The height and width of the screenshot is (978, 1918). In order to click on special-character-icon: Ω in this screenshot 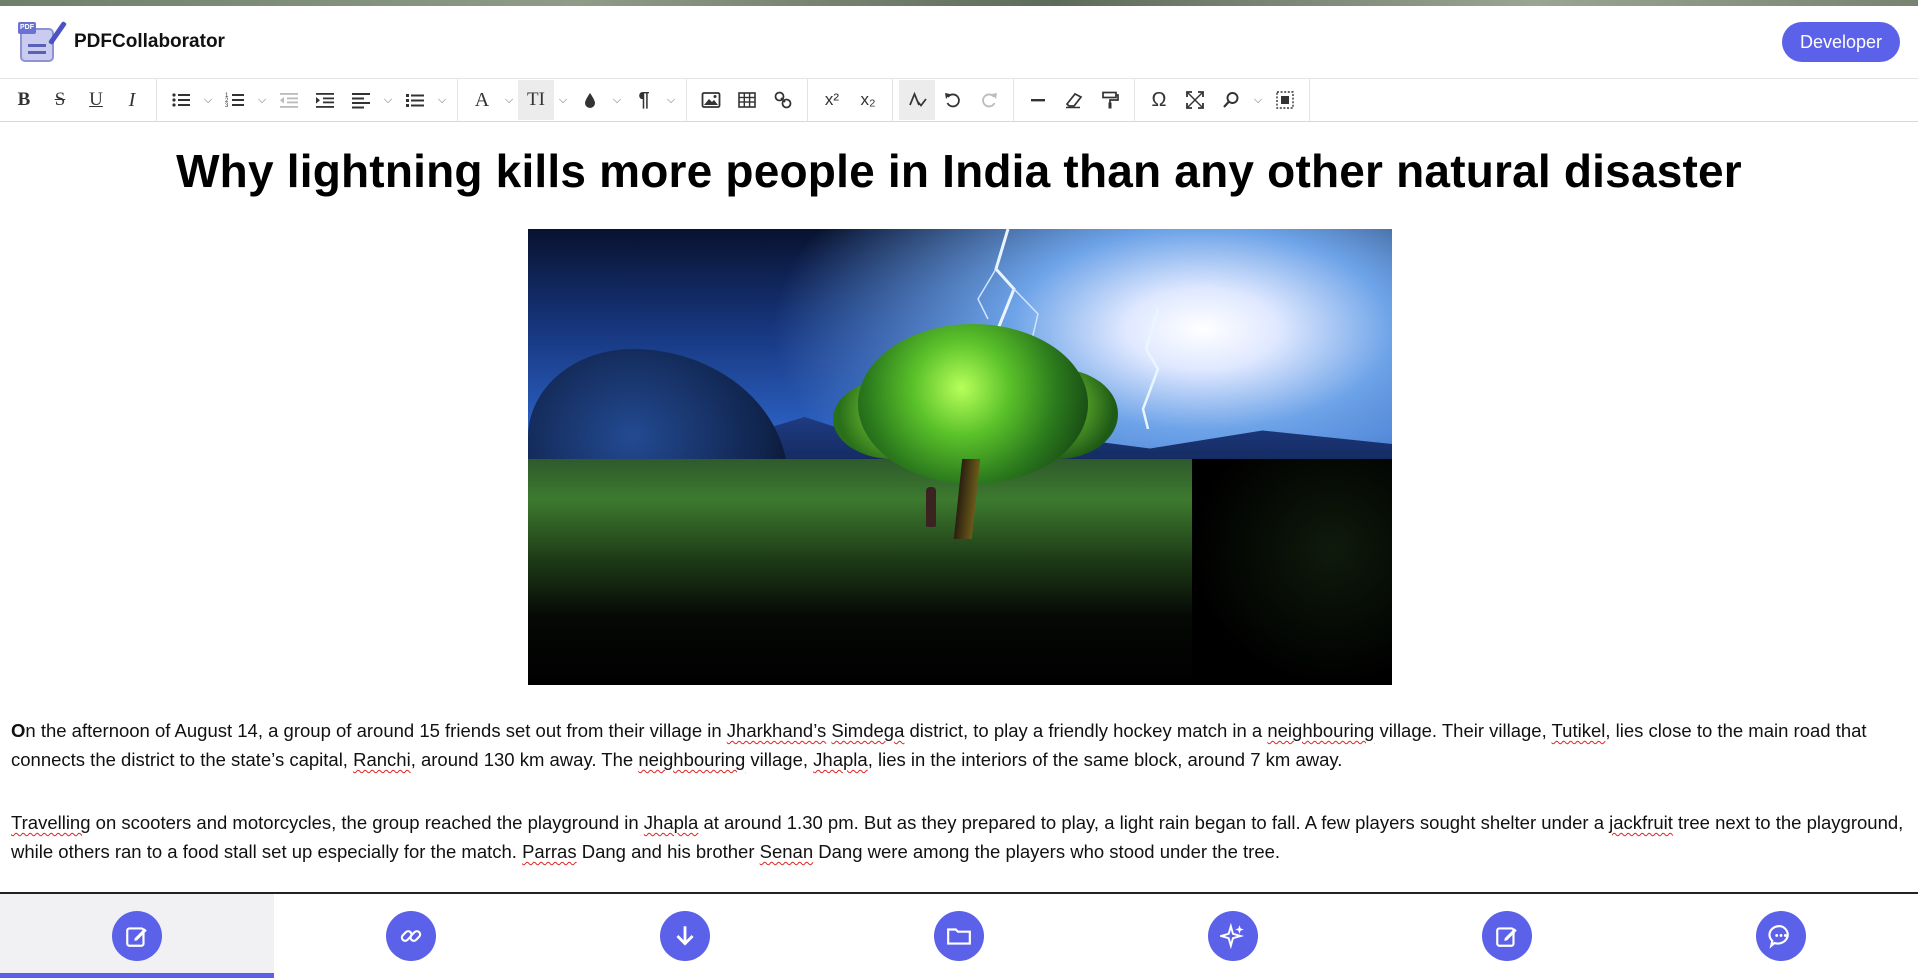, I will do `click(1159, 99)`.